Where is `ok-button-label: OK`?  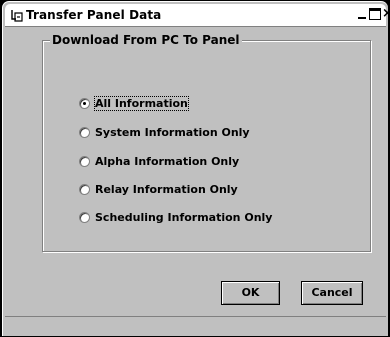
ok-button-label: OK is located at coordinates (250, 292).